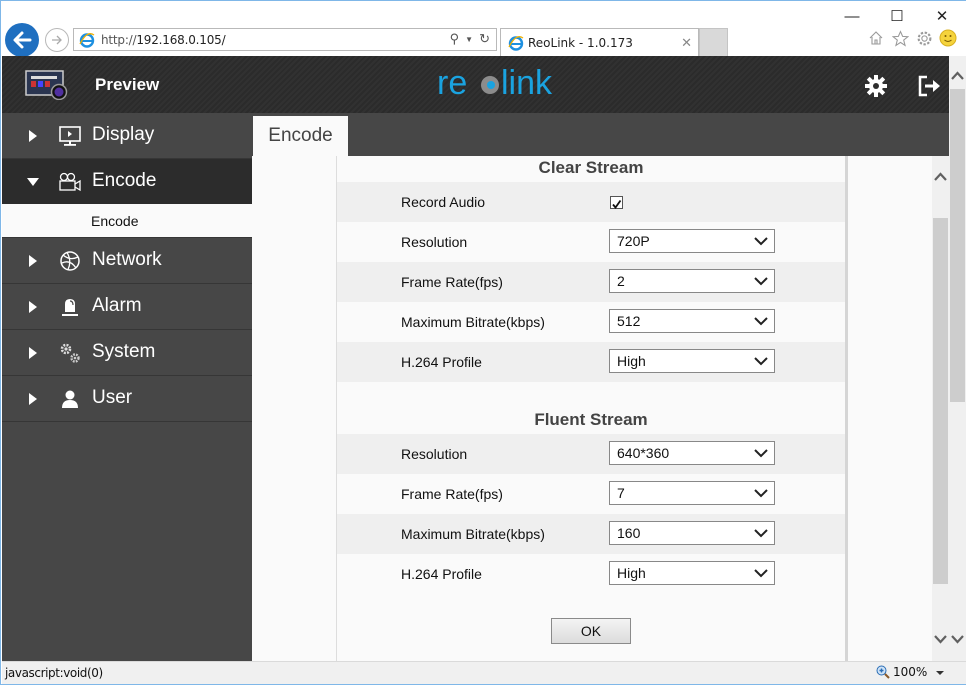 Image resolution: width=966 pixels, height=685 pixels. I want to click on close-window-button: ✕, so click(942, 16).